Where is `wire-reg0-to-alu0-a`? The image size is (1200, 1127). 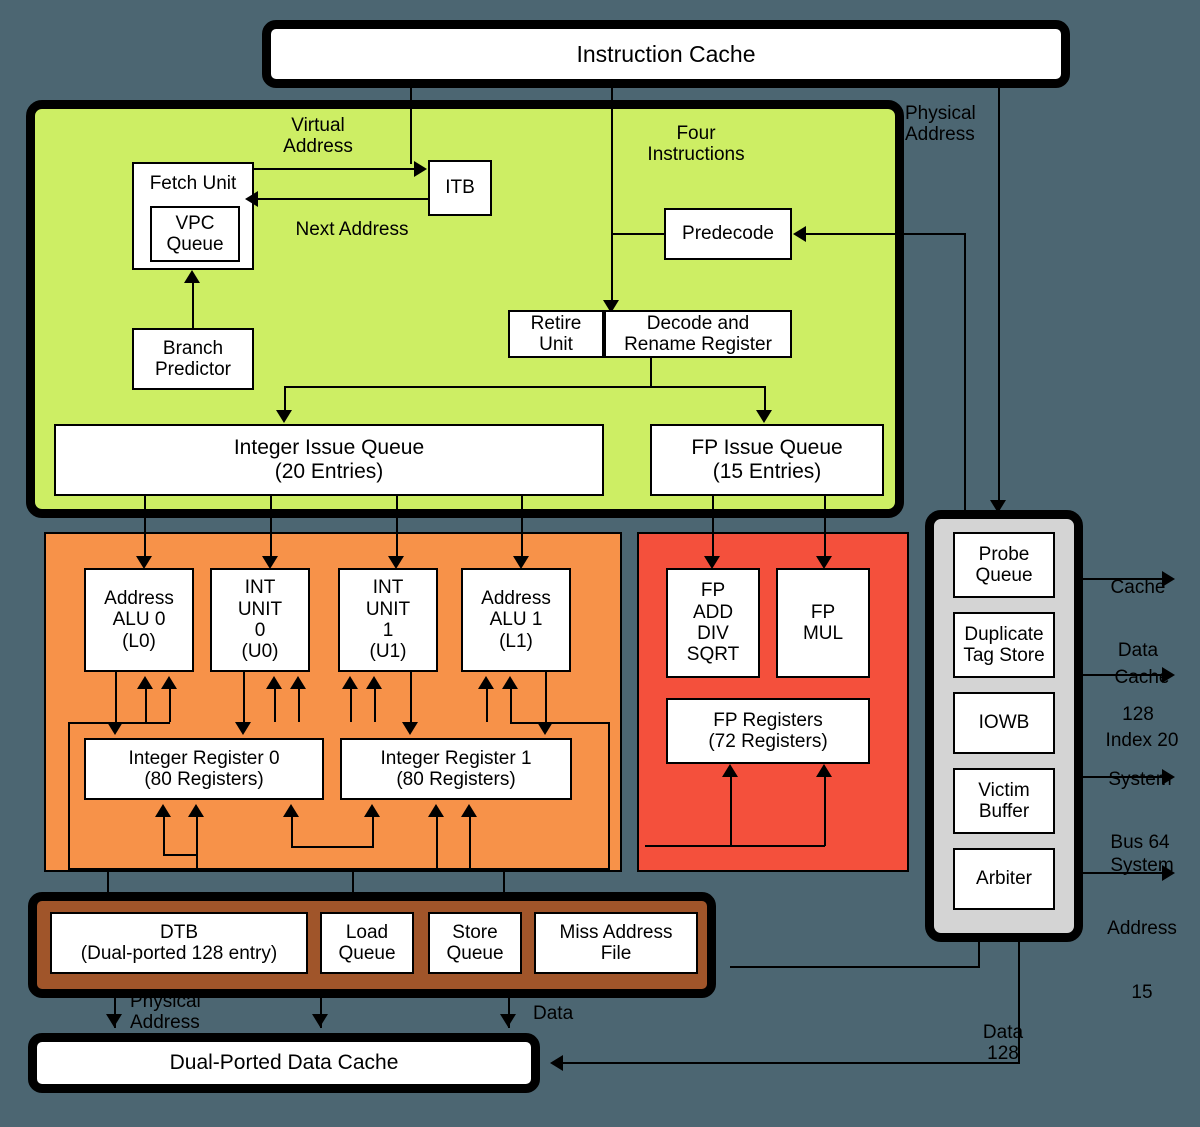
wire-reg0-to-alu0-a is located at coordinates (146, 705).